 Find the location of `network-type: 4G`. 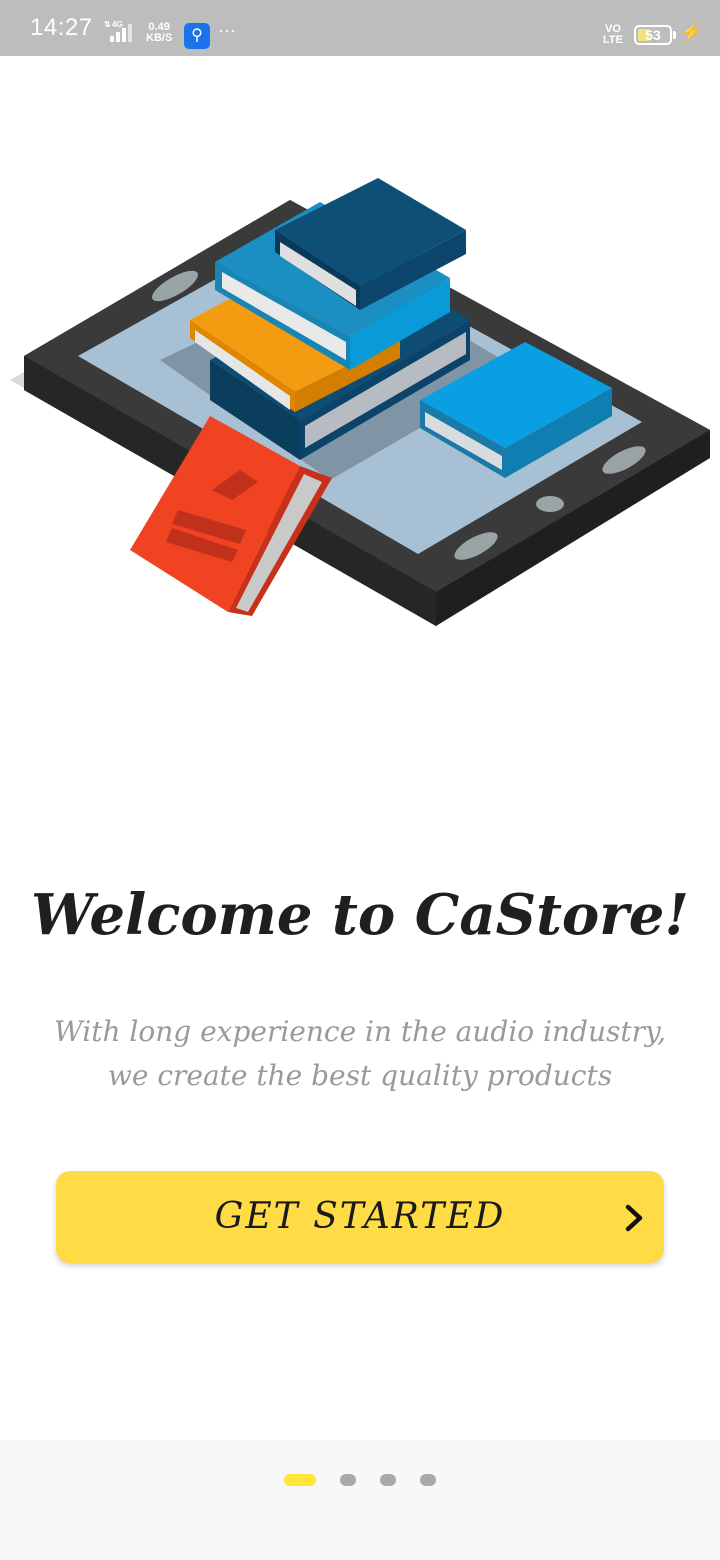

network-type: 4G is located at coordinates (117, 24).